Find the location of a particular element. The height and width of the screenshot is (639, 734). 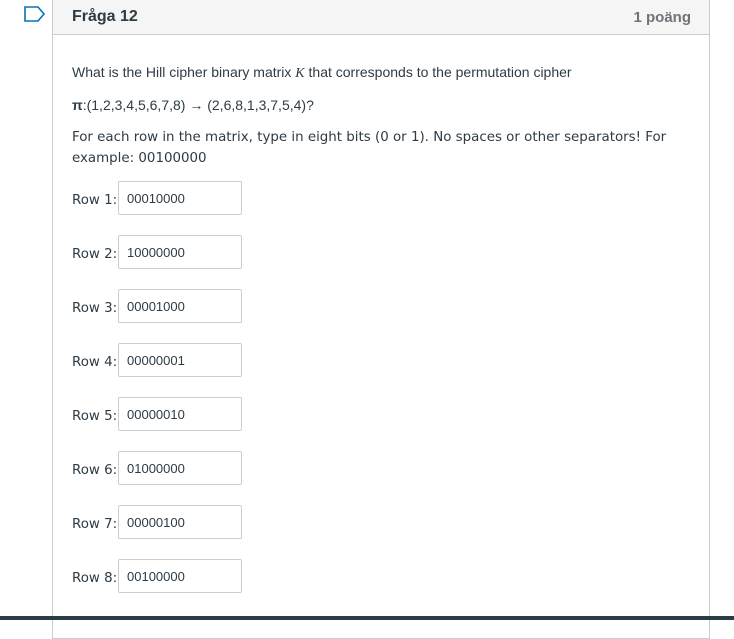

row-2-input is located at coordinates (180, 252).